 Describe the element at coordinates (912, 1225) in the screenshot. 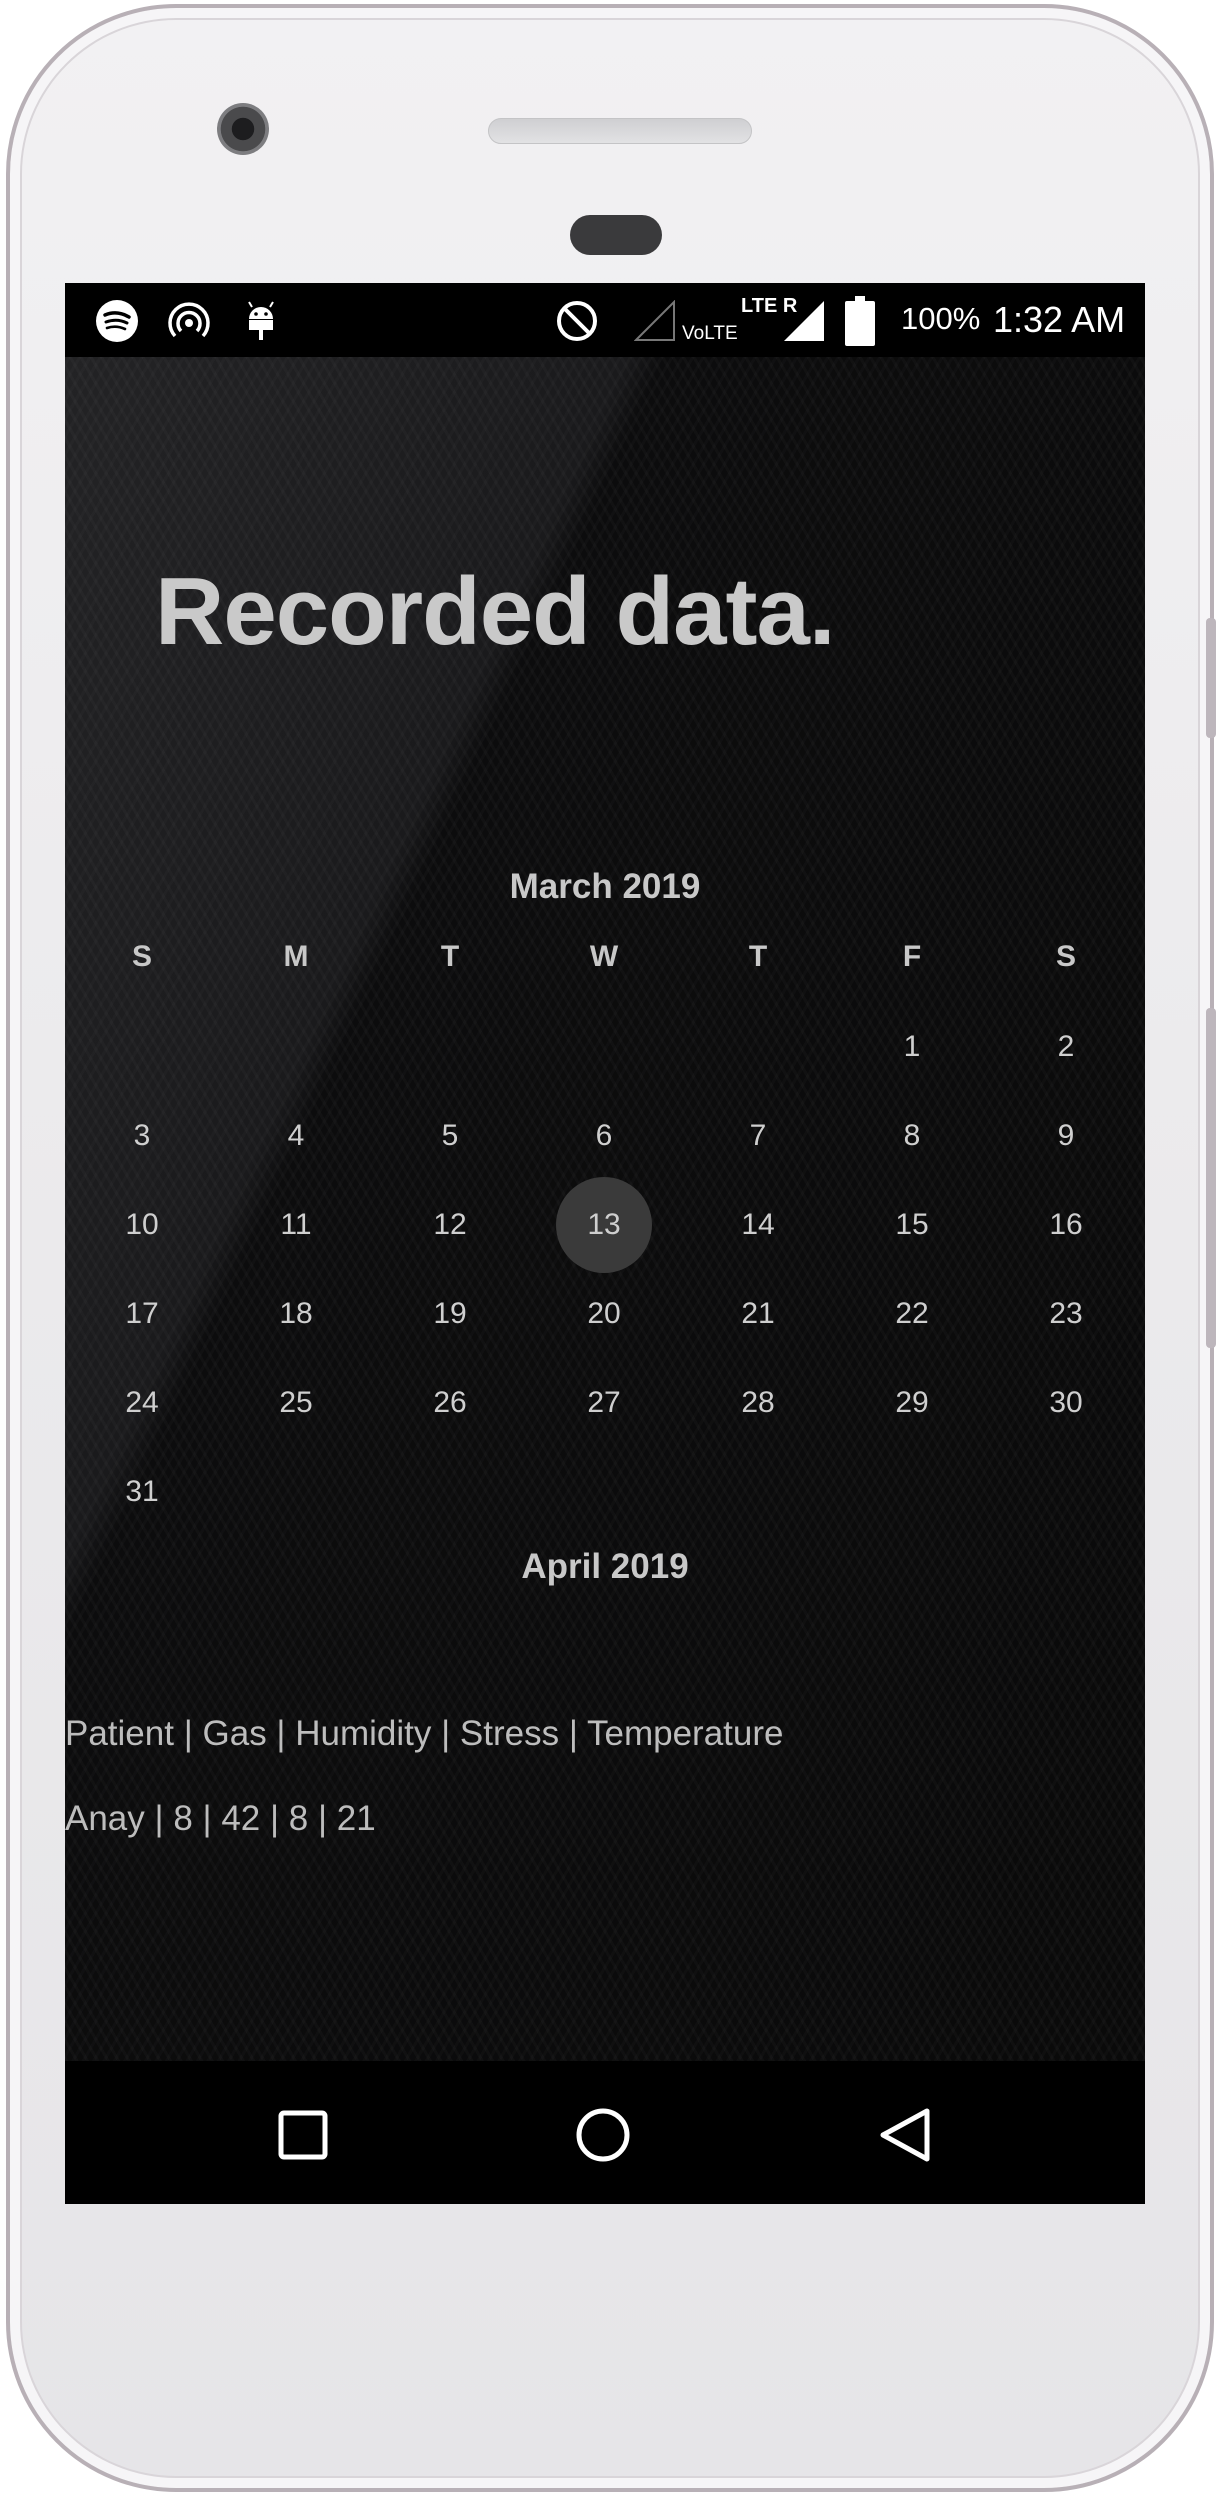

I see `calendar-day: 15` at that location.